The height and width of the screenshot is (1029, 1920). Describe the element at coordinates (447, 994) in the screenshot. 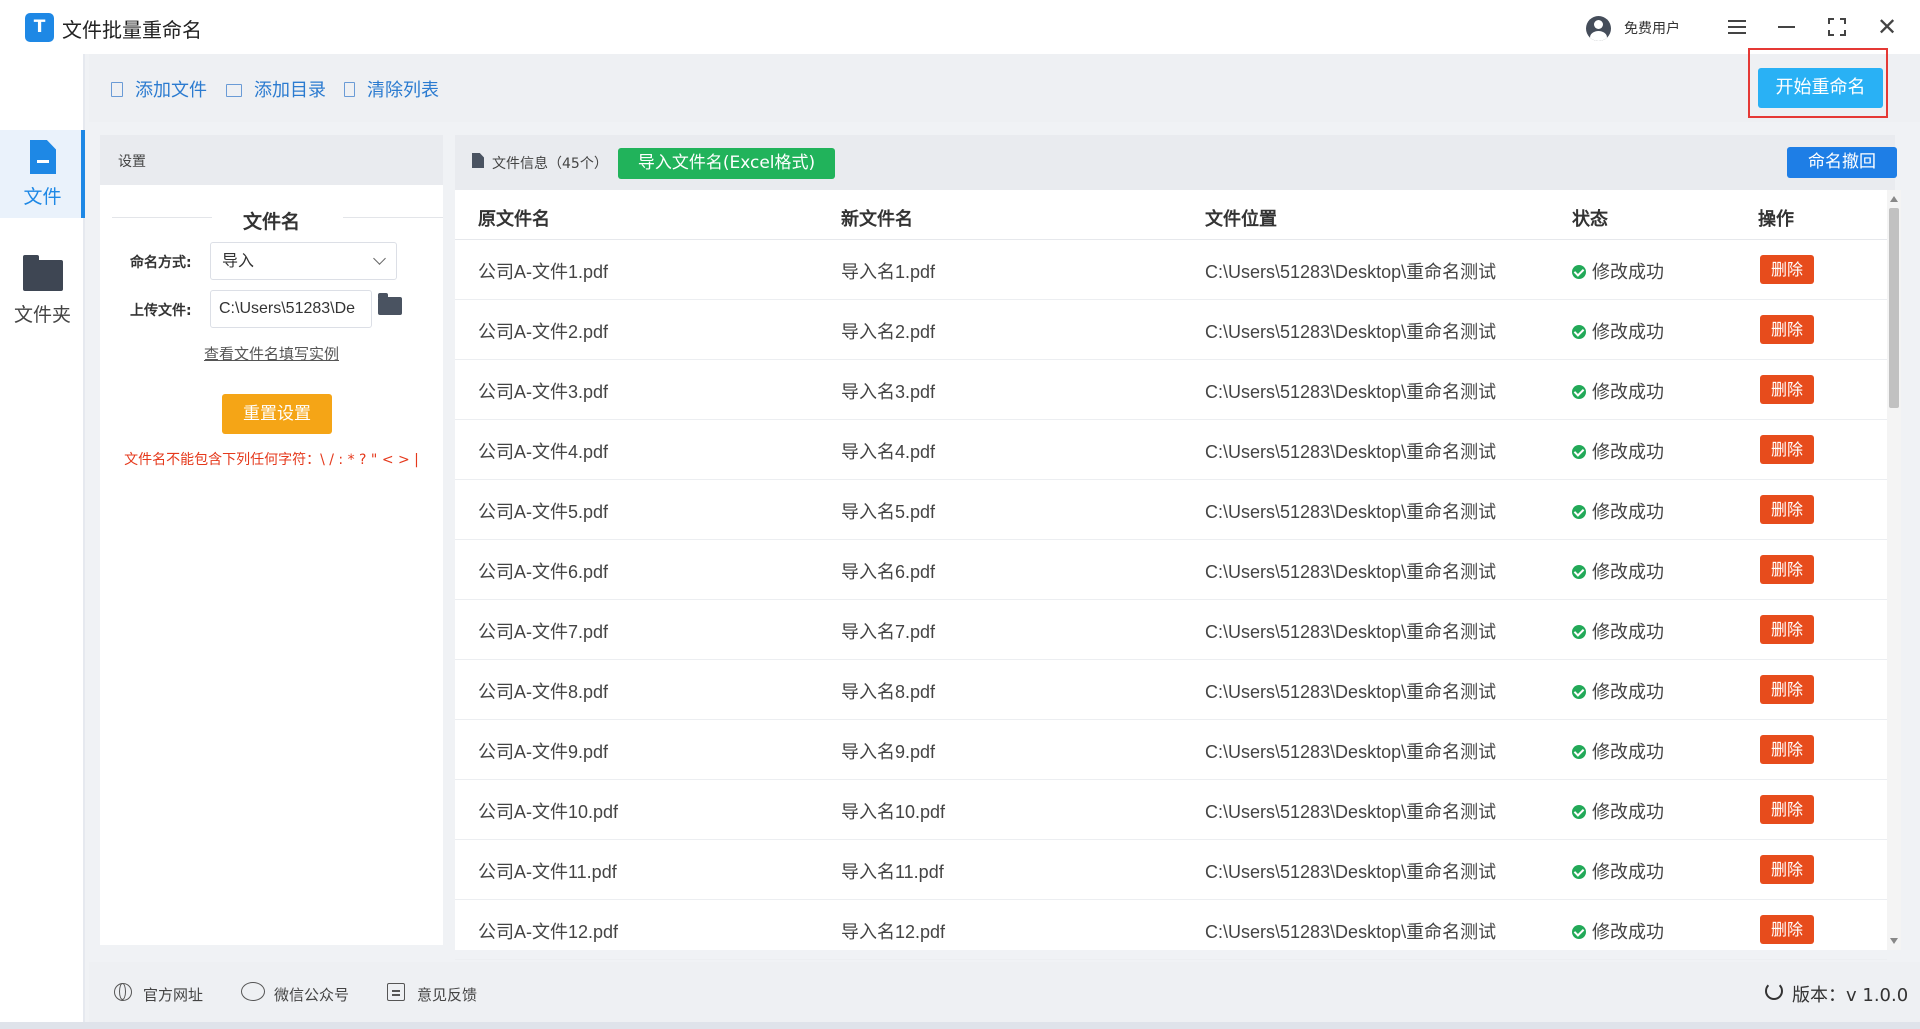

I see `feedback-link: 意见反馈` at that location.